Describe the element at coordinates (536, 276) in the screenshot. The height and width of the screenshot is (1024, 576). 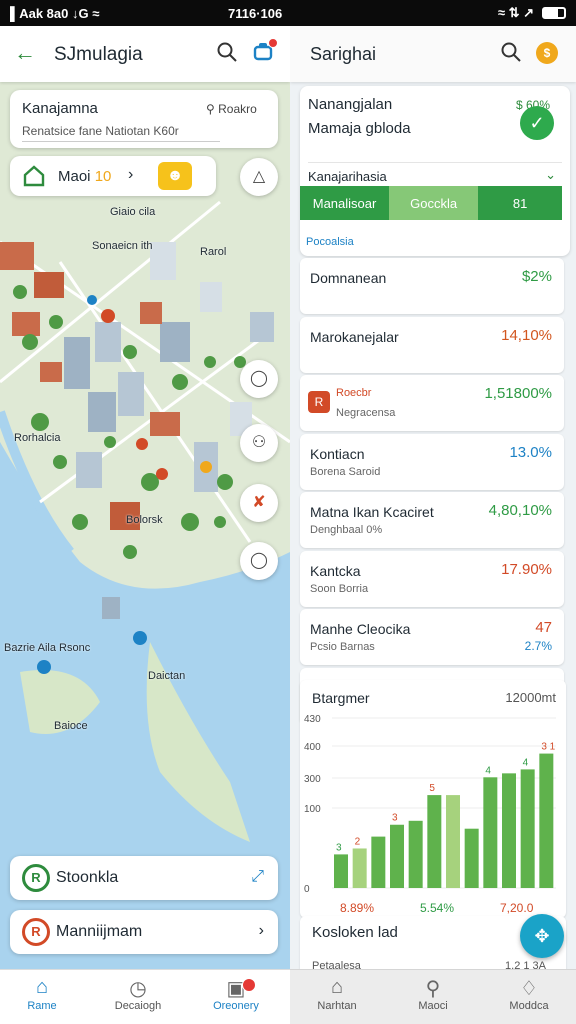
I see `item-value: $2%` at that location.